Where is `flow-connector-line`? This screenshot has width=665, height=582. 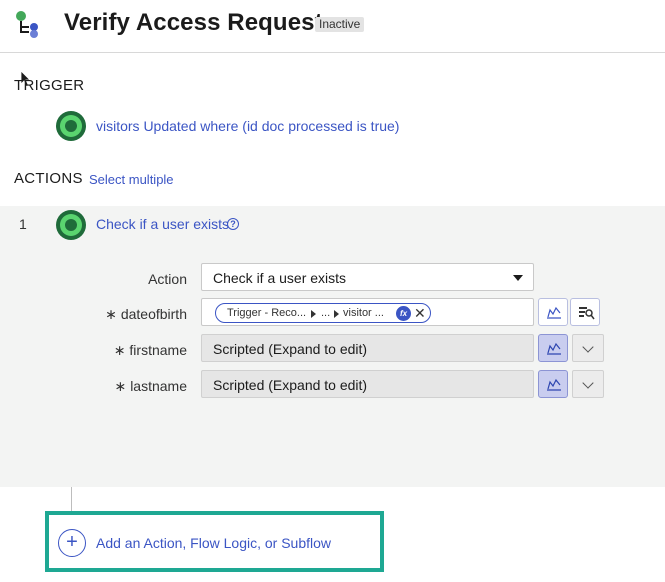
flow-connector-line is located at coordinates (71, 500).